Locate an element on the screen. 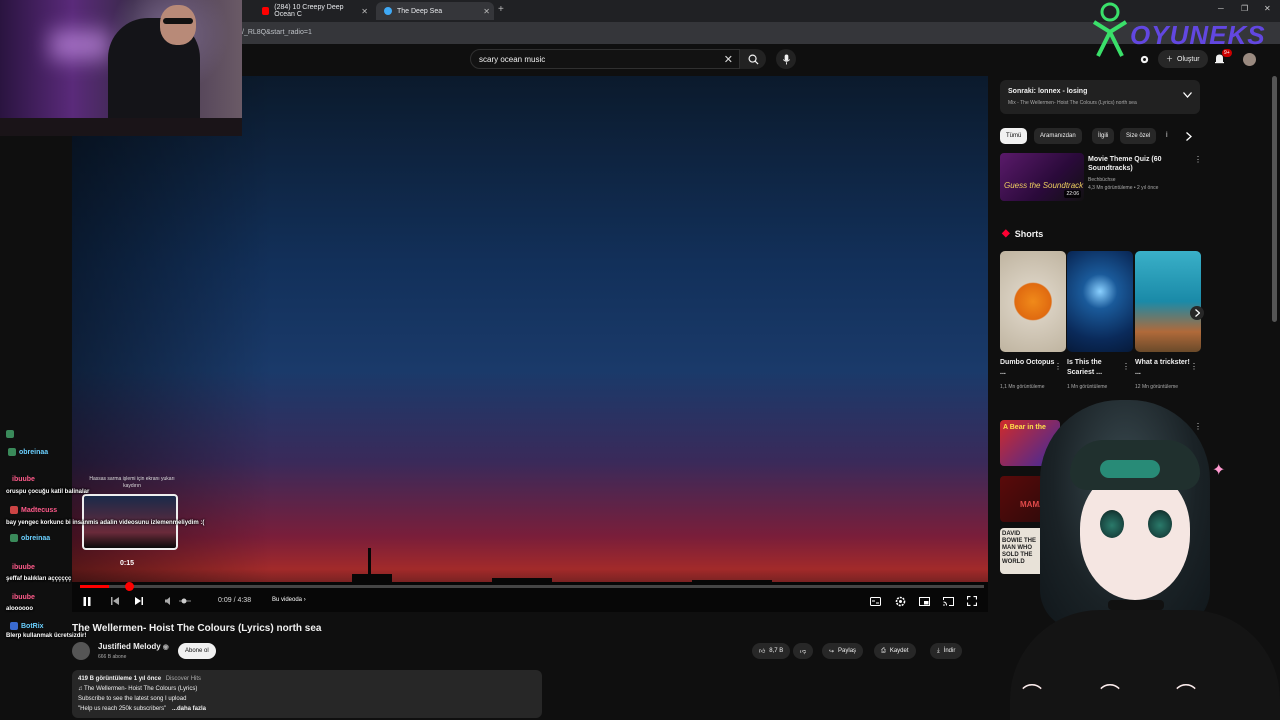 The width and height of the screenshot is (1280, 720). thumbnail-text: Guess the Soundtrack is located at coordinates (1044, 185).